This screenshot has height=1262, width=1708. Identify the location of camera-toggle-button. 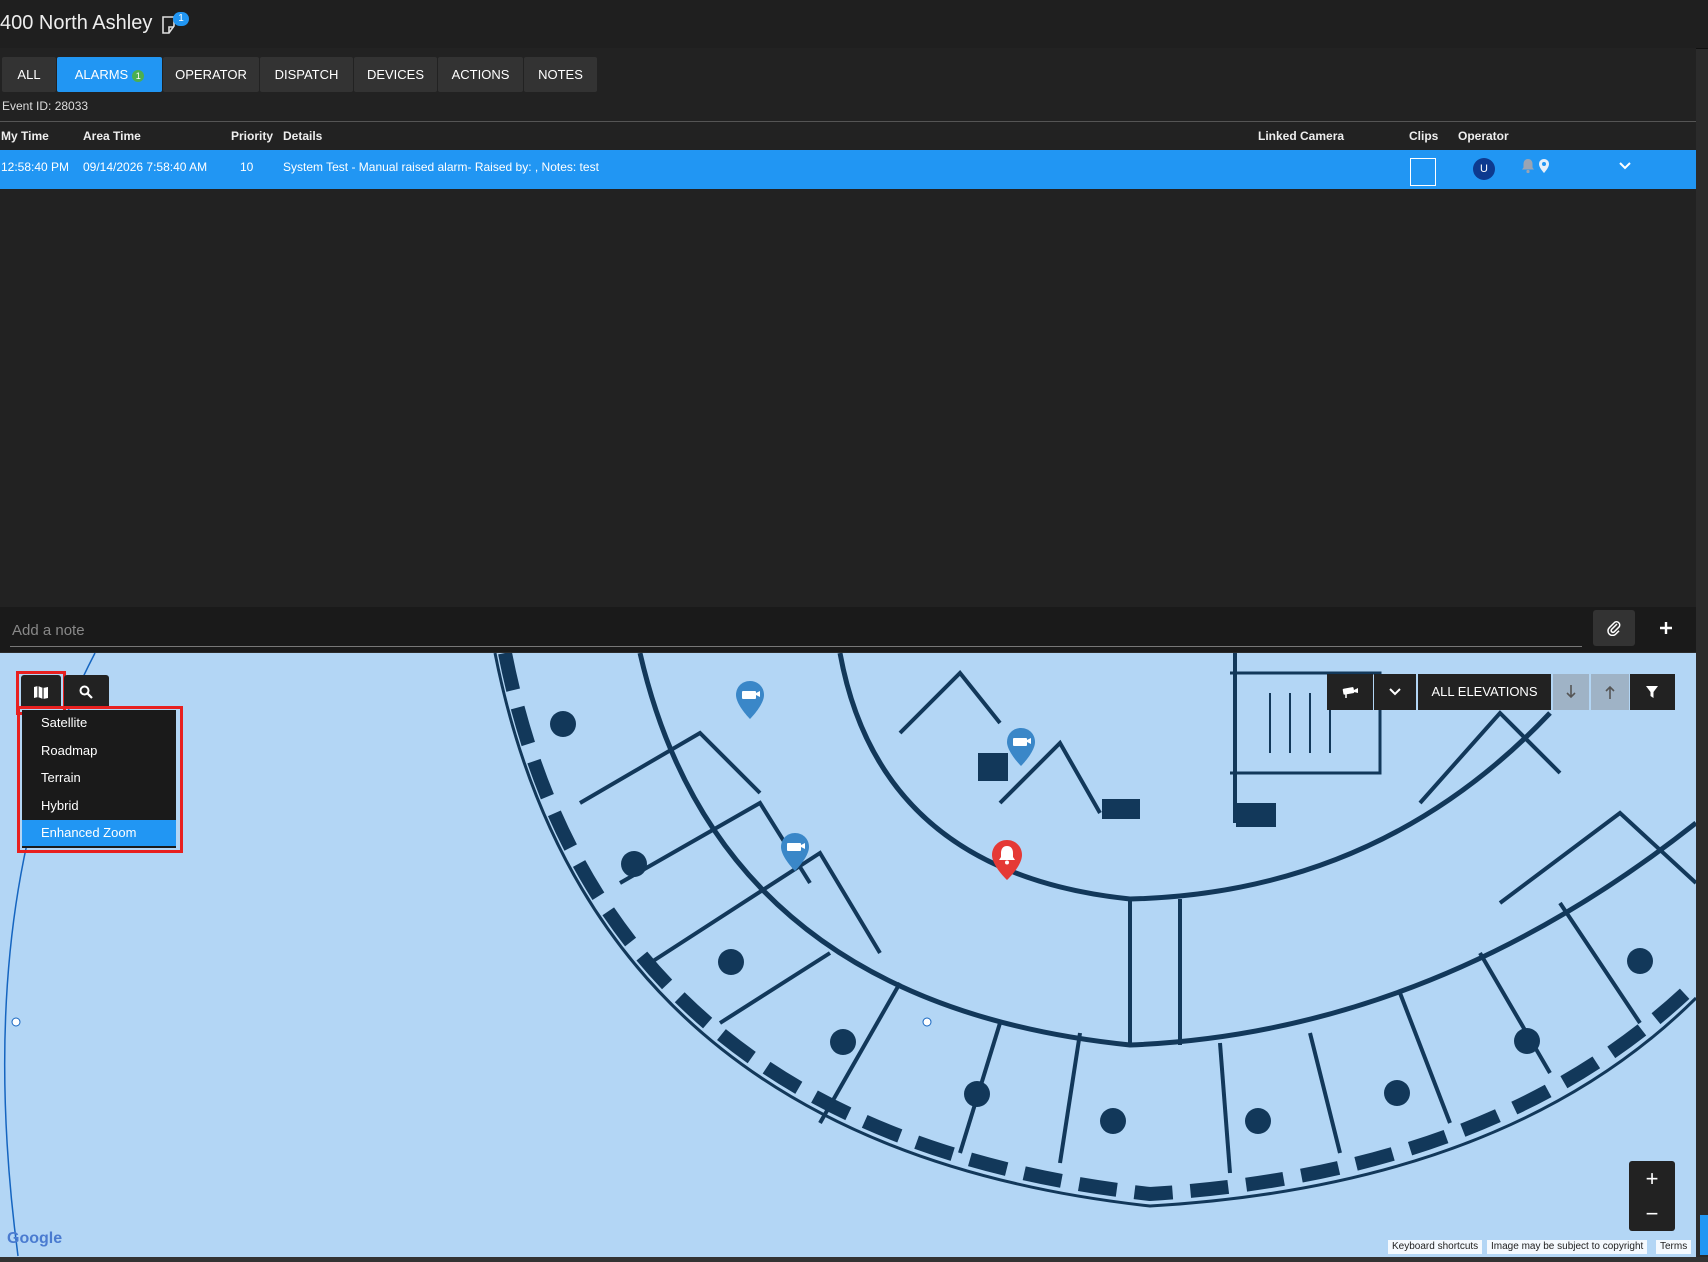
(1350, 692).